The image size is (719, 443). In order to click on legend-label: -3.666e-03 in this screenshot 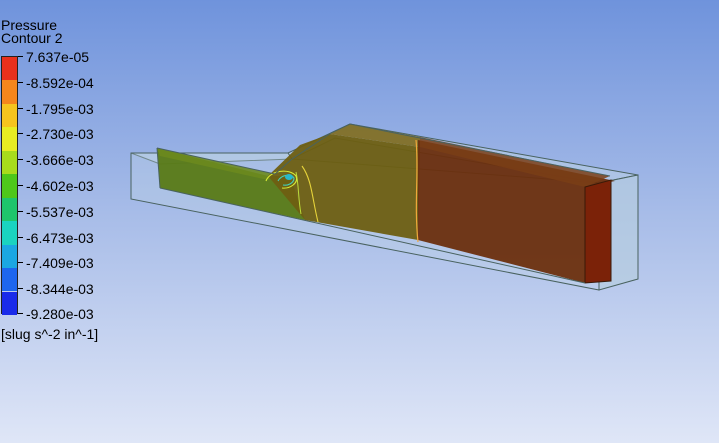, I will do `click(60, 160)`.